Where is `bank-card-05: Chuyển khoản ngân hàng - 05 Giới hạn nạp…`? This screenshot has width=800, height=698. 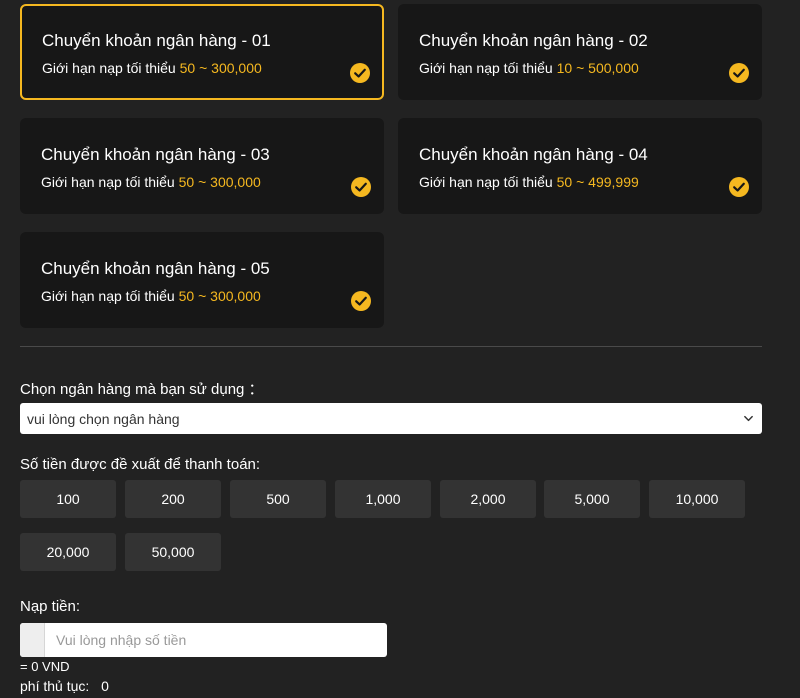
bank-card-05: Chuyển khoản ngân hàng - 05 Giới hạn nạp… is located at coordinates (202, 280).